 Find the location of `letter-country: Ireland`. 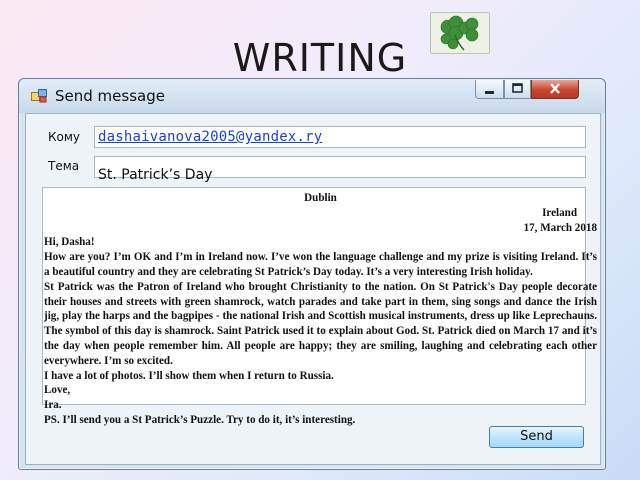

letter-country: Ireland is located at coordinates (559, 212).